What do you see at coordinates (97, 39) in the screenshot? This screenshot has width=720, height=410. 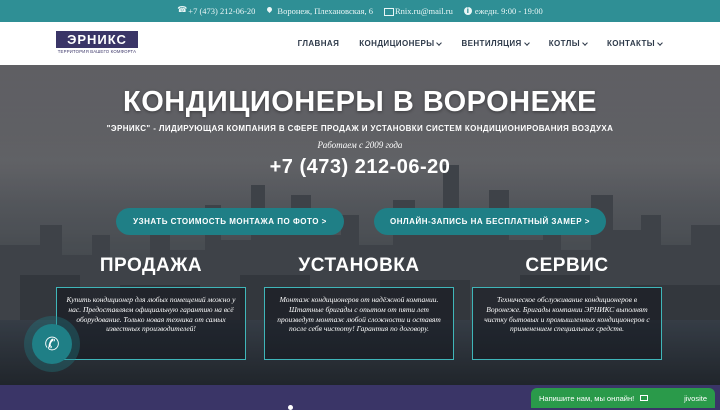 I see `logo-wordmark: ЭРНИКС` at bounding box center [97, 39].